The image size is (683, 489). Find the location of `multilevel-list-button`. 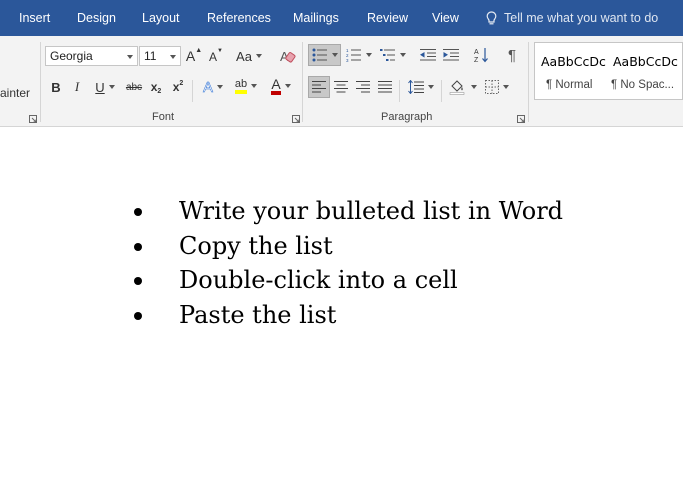

multilevel-list-button is located at coordinates (393, 55).